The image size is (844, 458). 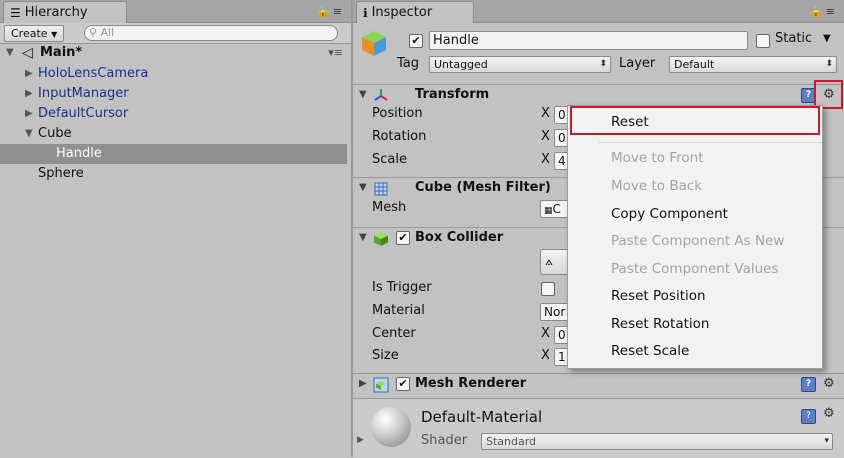 What do you see at coordinates (459, 237) in the screenshot?
I see `box-collider-title: Box Collider` at bounding box center [459, 237].